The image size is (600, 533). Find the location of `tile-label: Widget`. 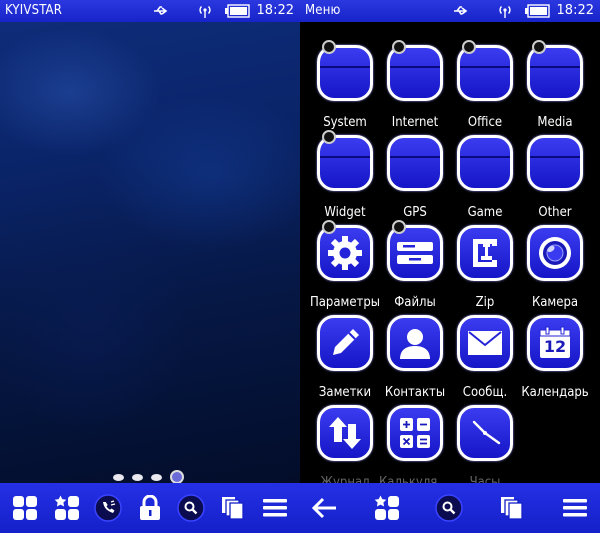

tile-label: Widget is located at coordinates (345, 212).